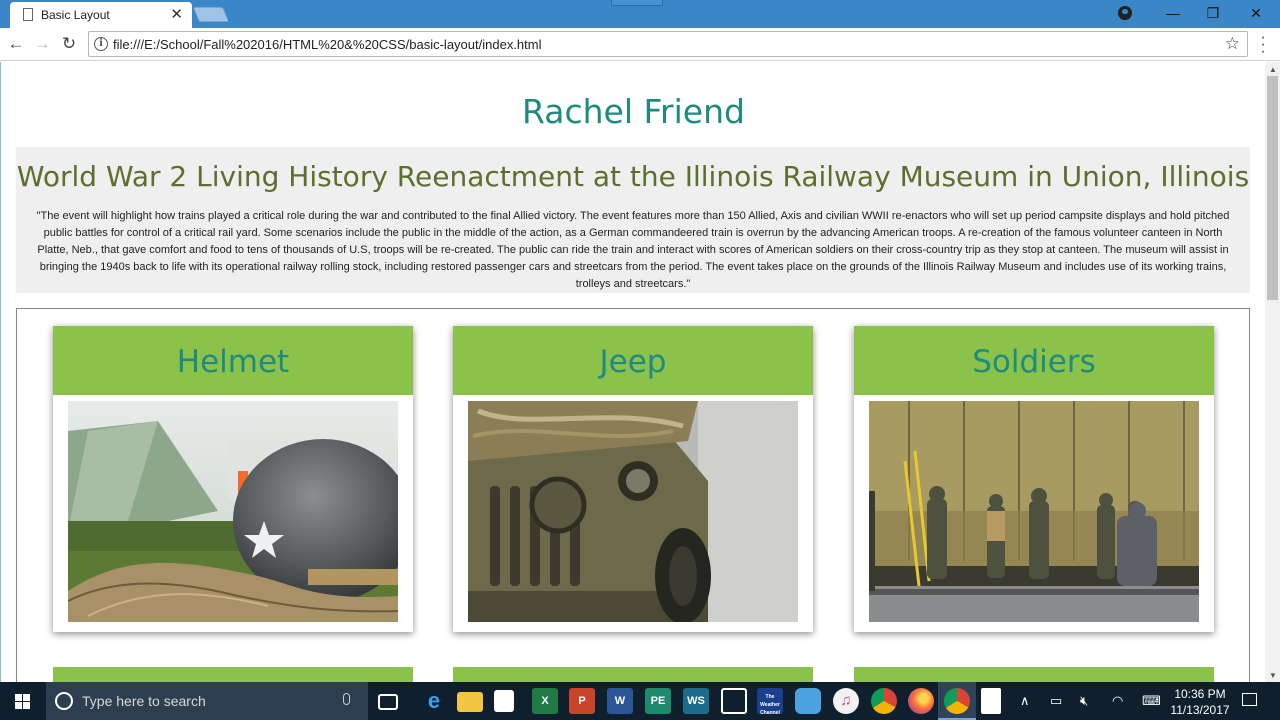 The width and height of the screenshot is (1280, 720). What do you see at coordinates (1200, 702) in the screenshot?
I see `system-clock: 10:36 PM 11/13/2017` at bounding box center [1200, 702].